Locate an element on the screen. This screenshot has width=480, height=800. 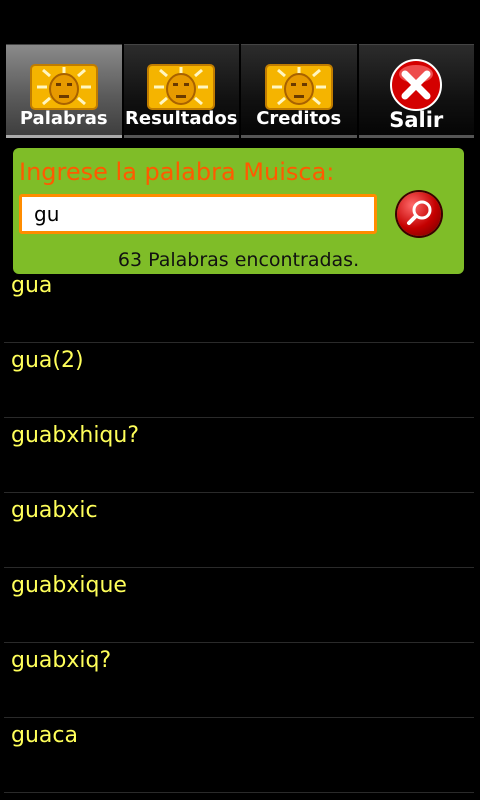
list-item-label: guabxiq? is located at coordinates (61, 660).